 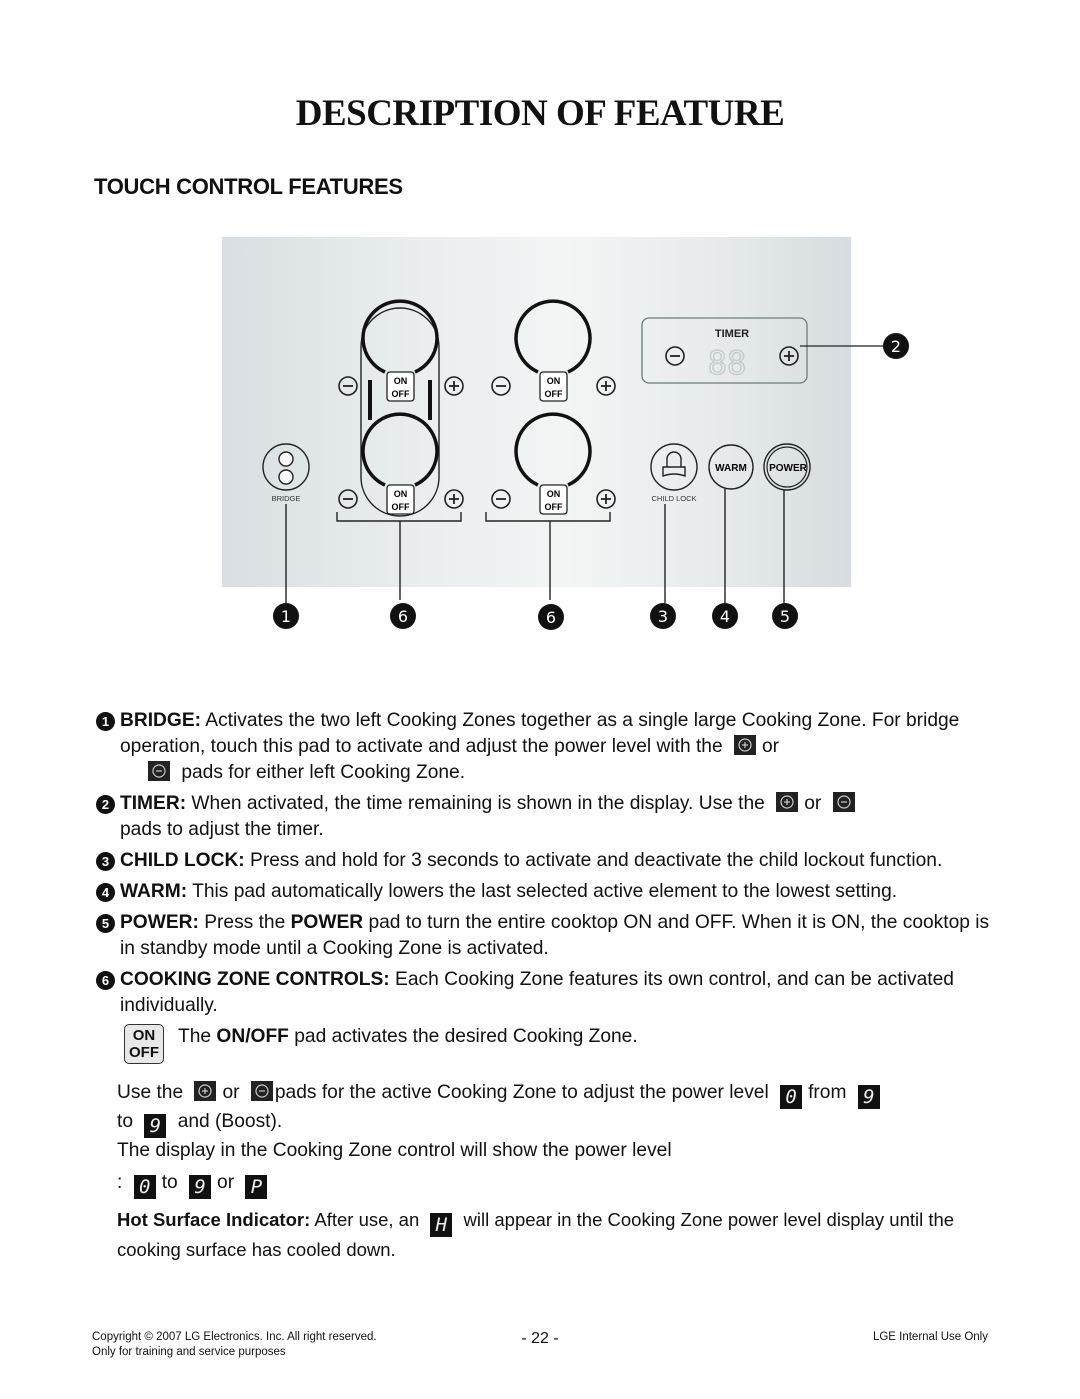 I want to click on callout-6b: 6, so click(x=551, y=617).